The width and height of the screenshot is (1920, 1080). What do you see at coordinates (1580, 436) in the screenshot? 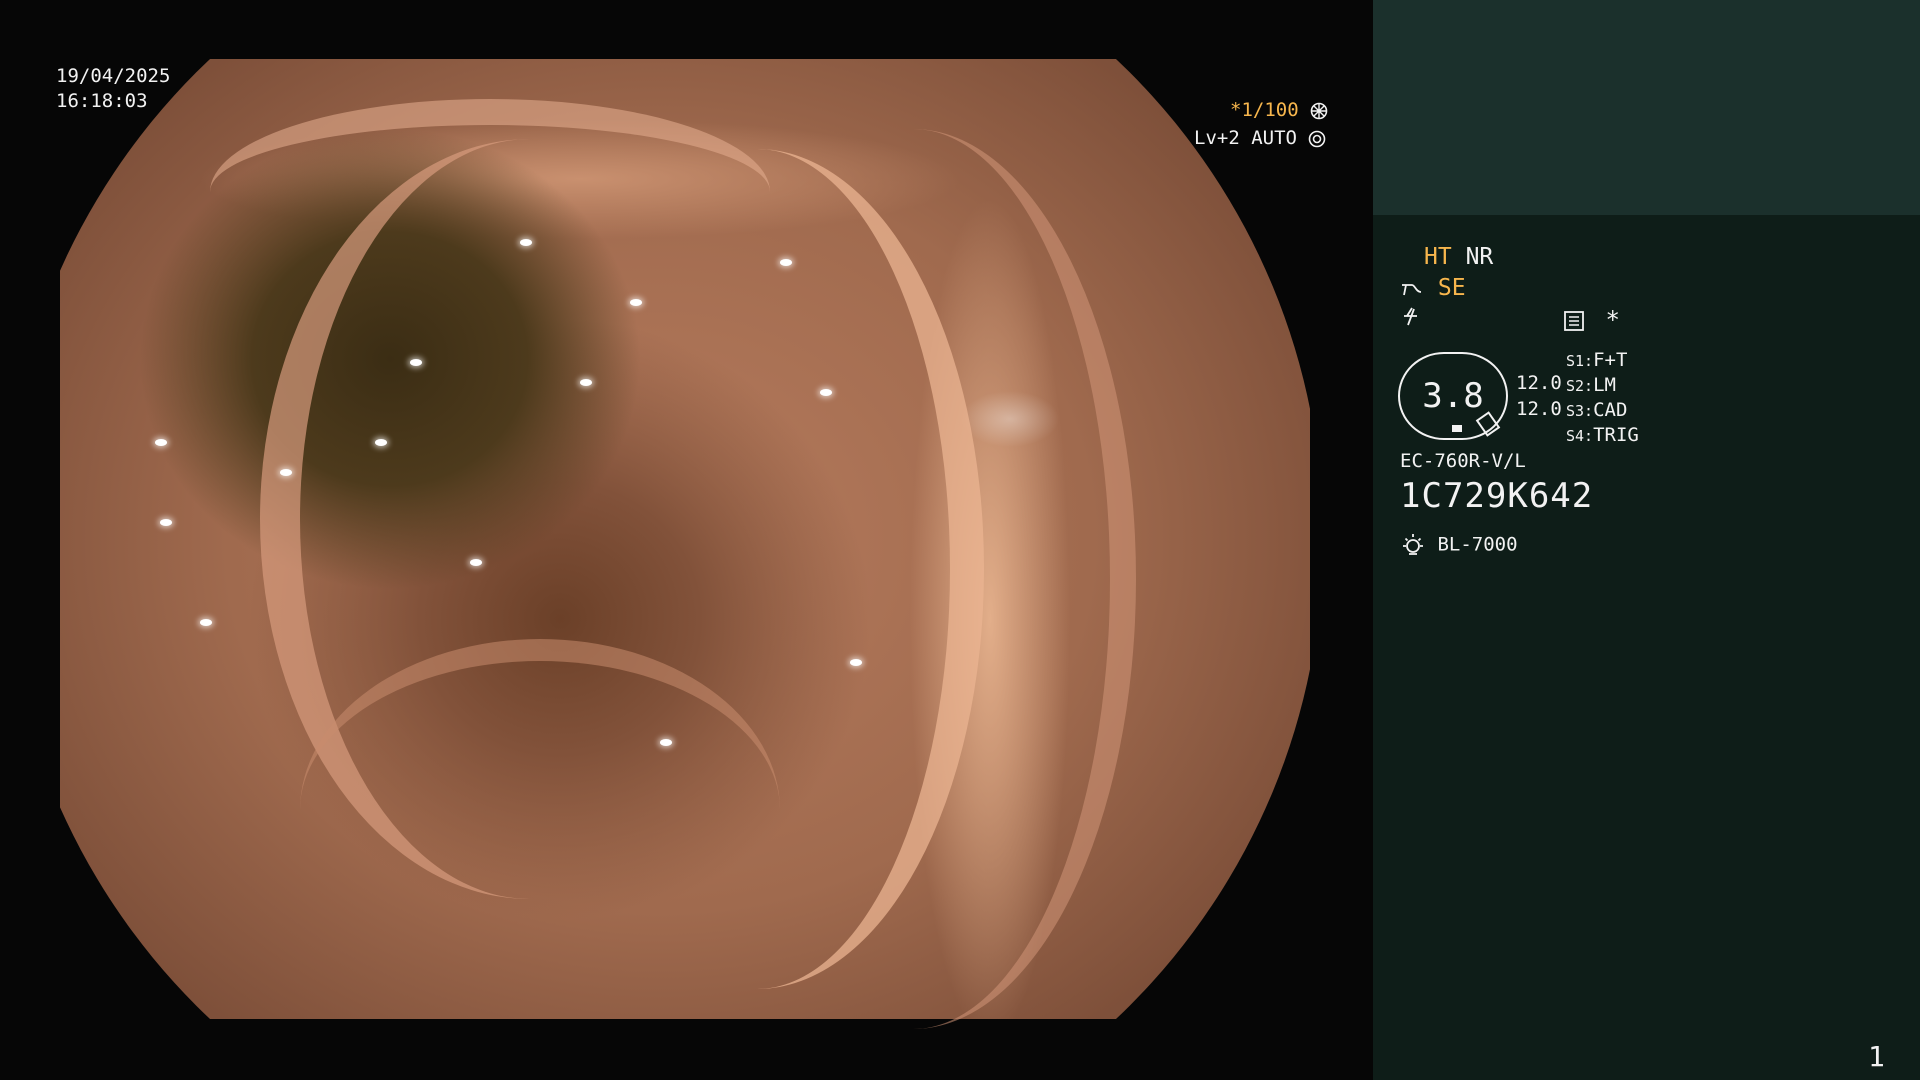
I see `s4-key: S4:` at bounding box center [1580, 436].